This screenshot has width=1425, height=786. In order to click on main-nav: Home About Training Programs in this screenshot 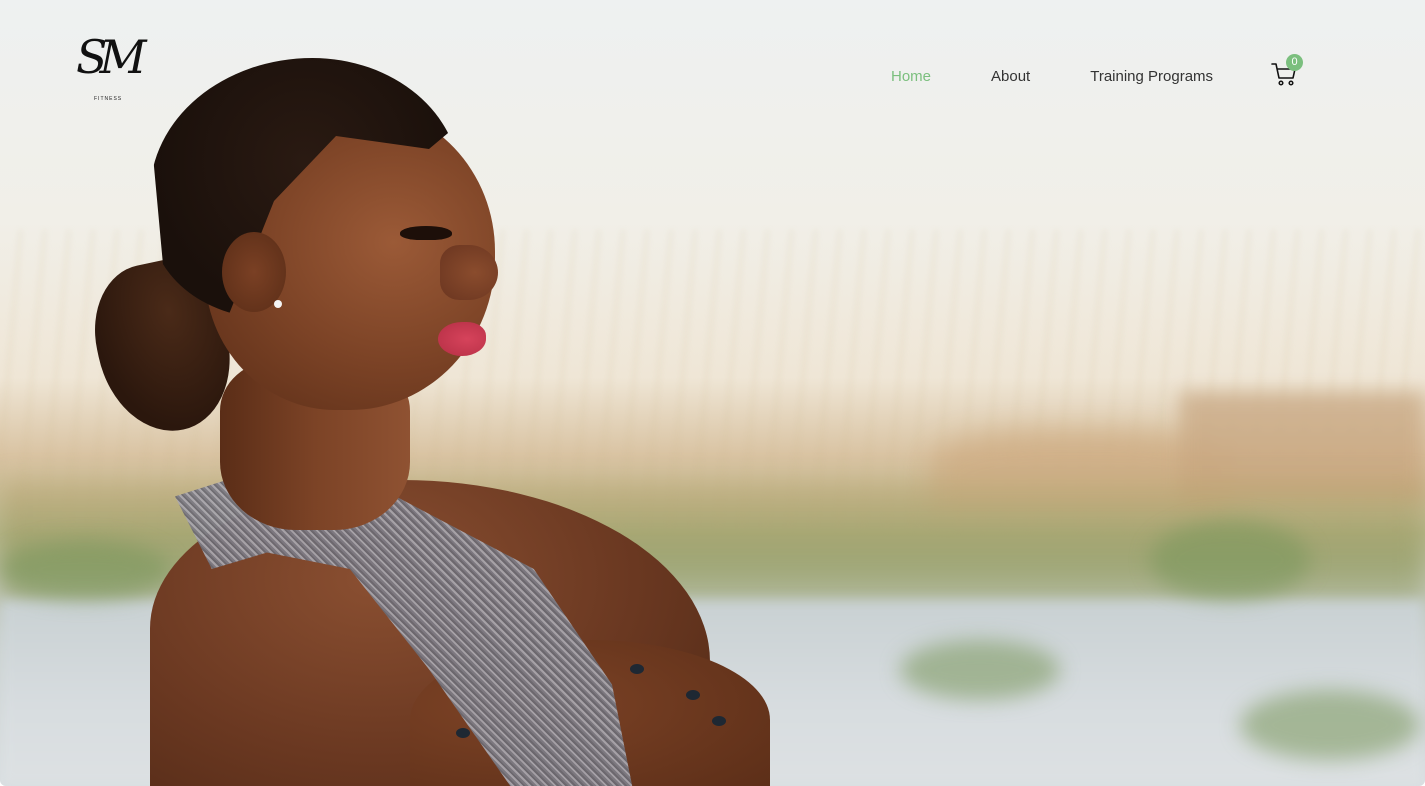, I will do `click(1082, 76)`.